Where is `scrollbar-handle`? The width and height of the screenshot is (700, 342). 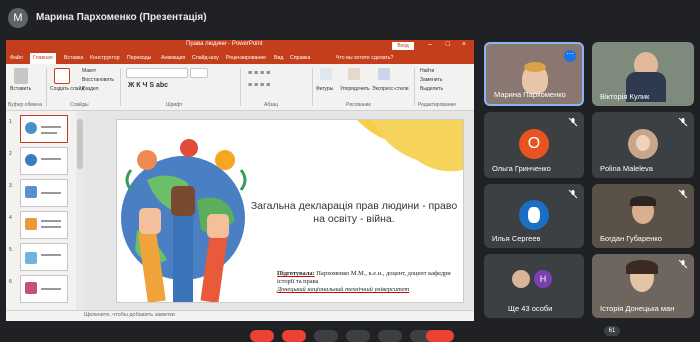 scrollbar-handle is located at coordinates (80, 144).